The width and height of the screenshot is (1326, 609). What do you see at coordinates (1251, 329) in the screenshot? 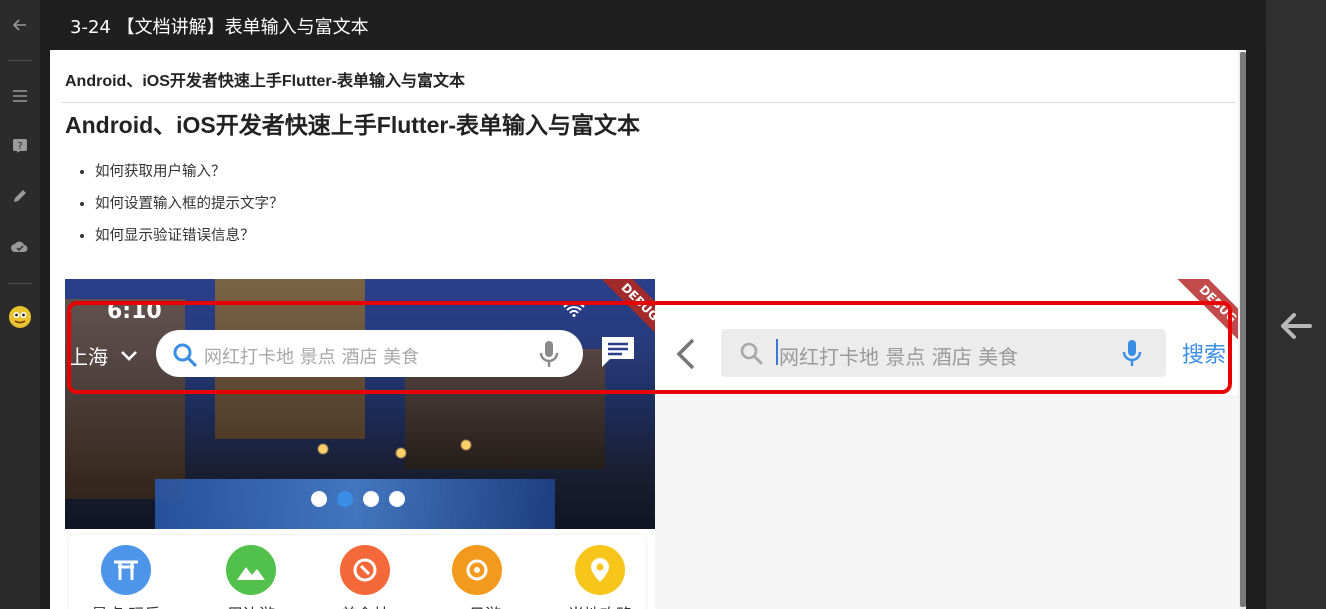
I see `edge-strip` at bounding box center [1251, 329].